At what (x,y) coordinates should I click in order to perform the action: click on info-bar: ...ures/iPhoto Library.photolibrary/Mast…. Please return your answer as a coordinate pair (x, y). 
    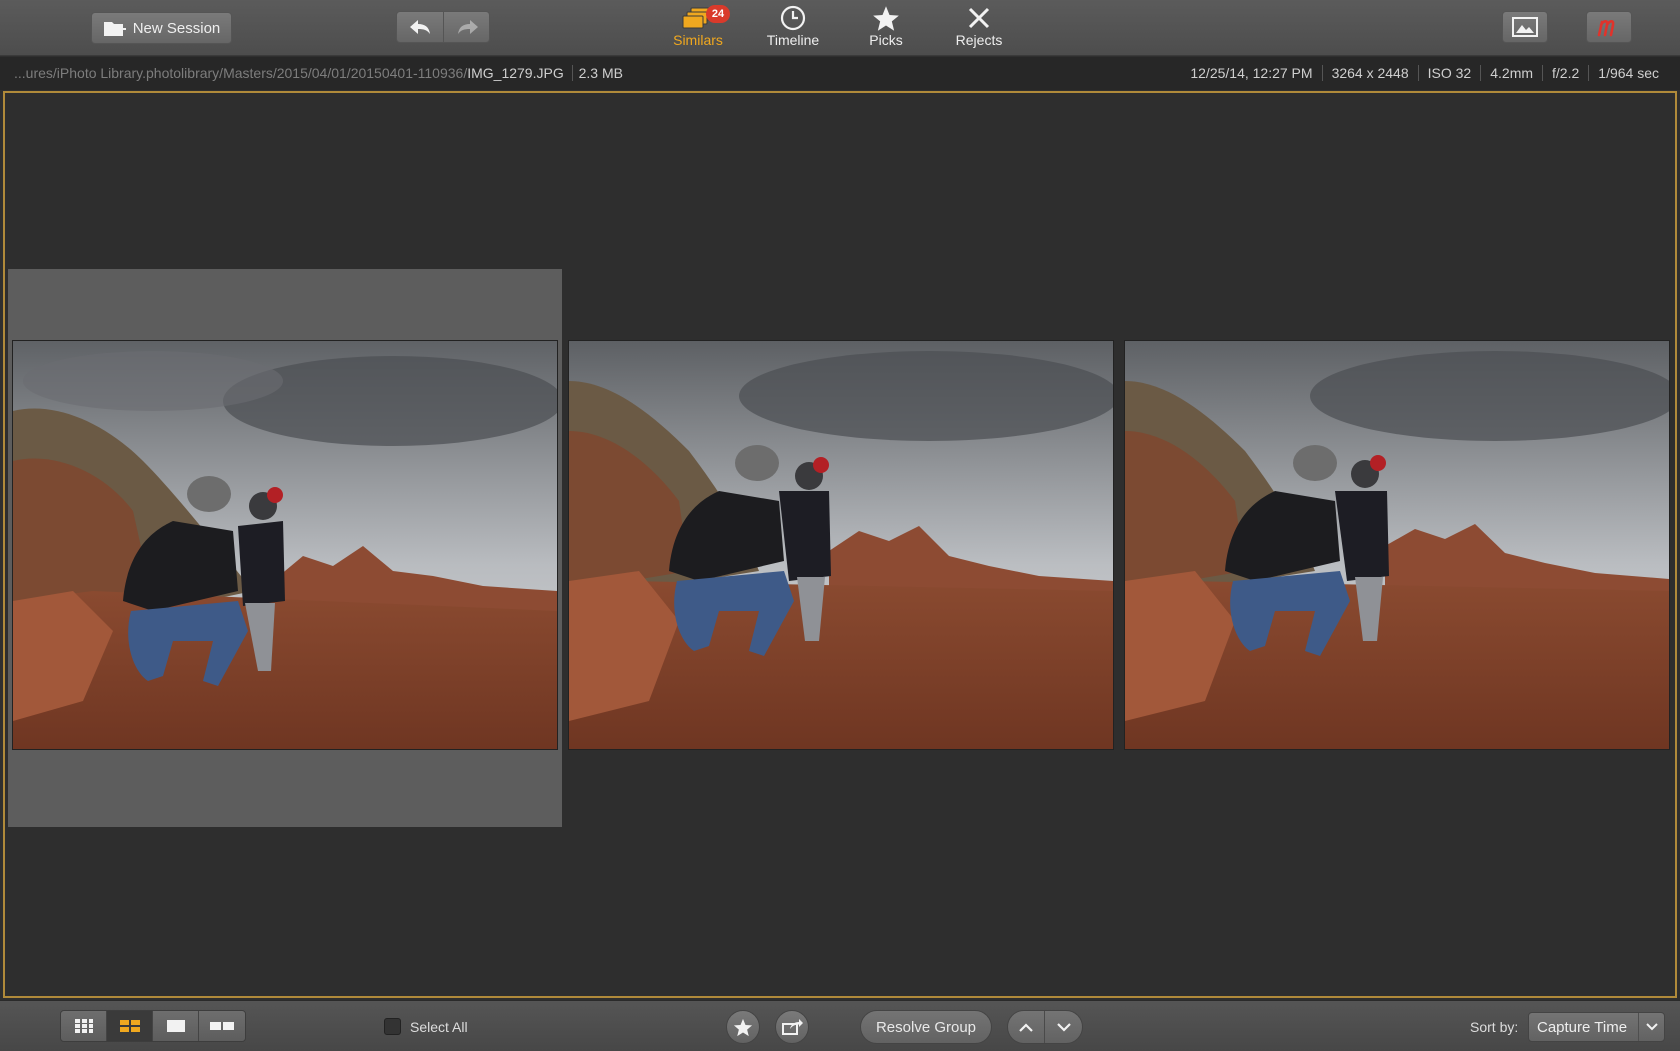
    Looking at the image, I should click on (840, 73).